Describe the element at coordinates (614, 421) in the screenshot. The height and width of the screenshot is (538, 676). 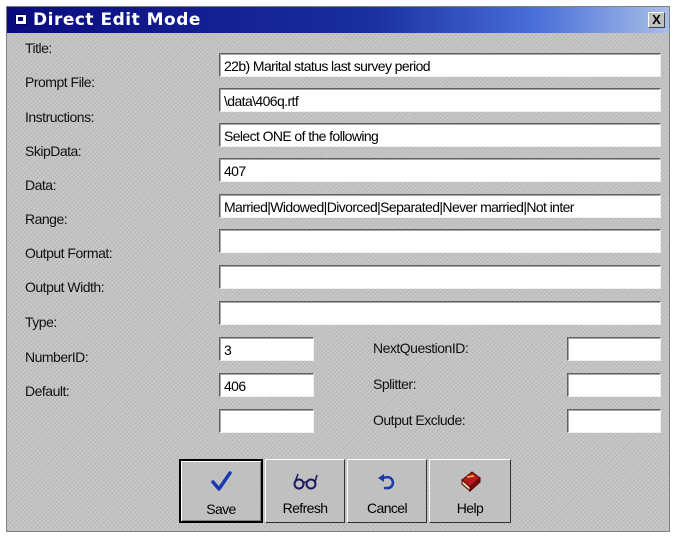
I see `output-exclude-field` at that location.